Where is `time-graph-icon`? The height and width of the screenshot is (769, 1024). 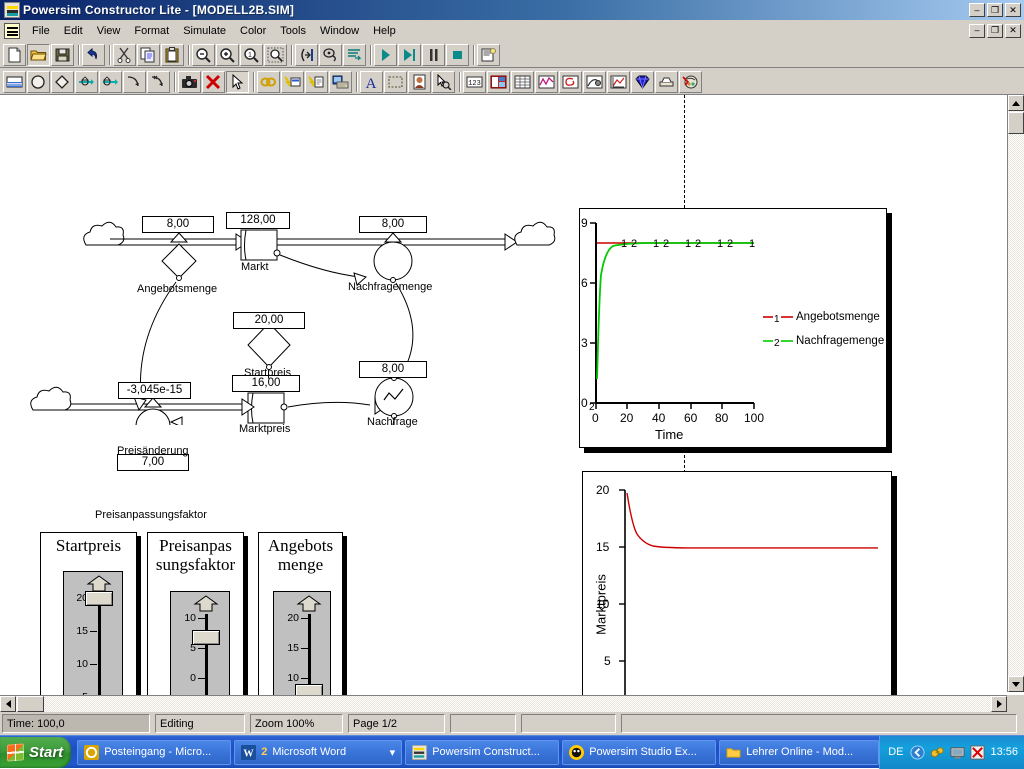
time-graph-icon is located at coordinates (546, 81).